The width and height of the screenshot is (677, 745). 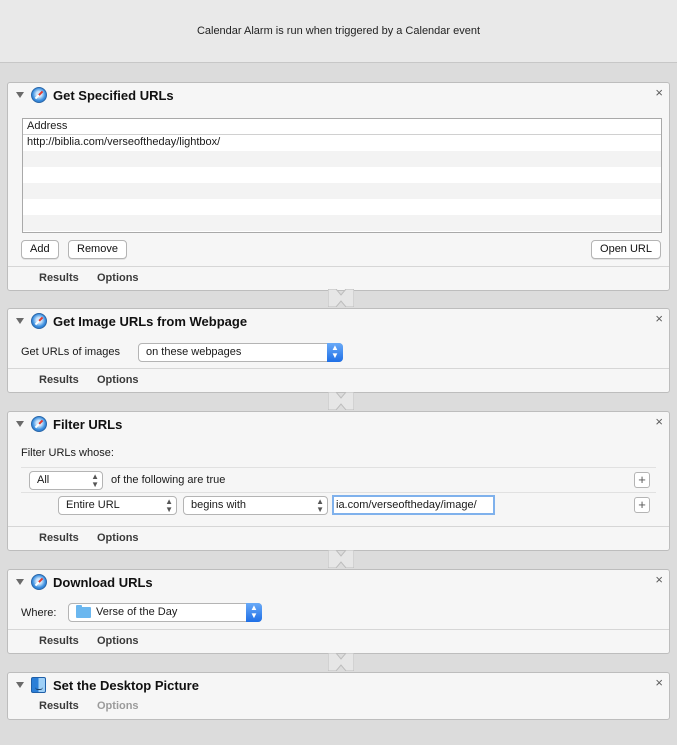 I want to click on filter-whose-label: Filter URLs whose:, so click(x=67, y=453).